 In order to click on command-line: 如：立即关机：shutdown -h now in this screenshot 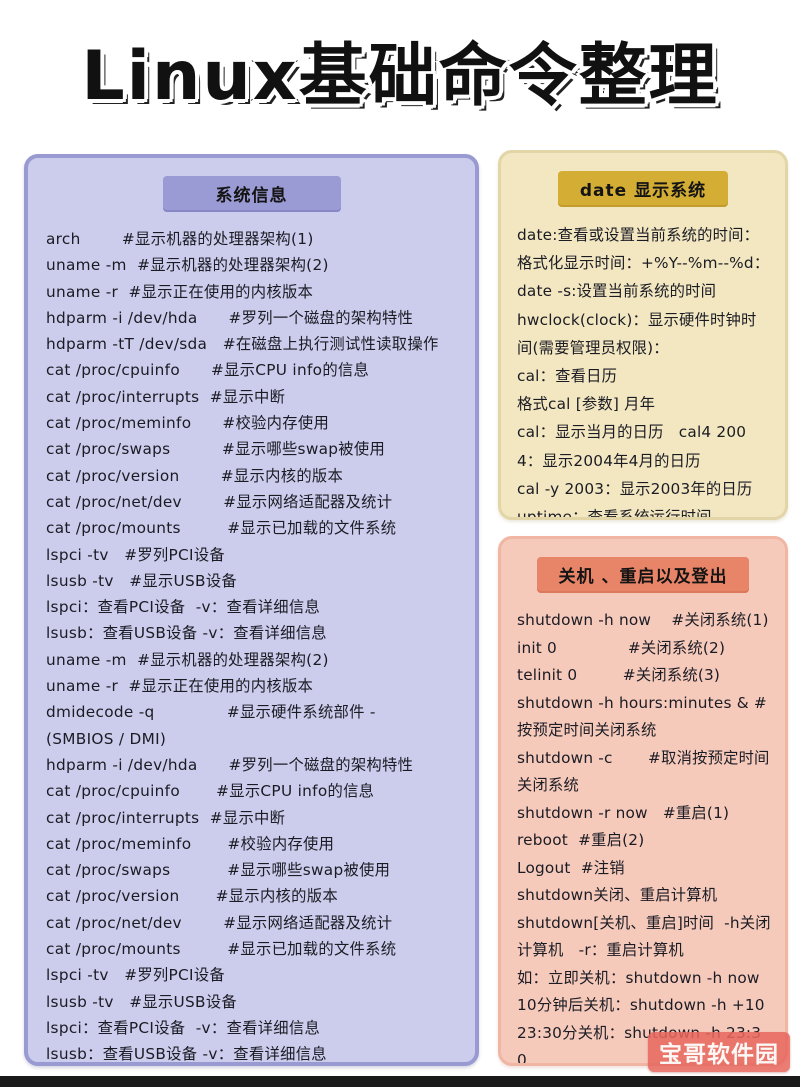, I will do `click(638, 977)`.